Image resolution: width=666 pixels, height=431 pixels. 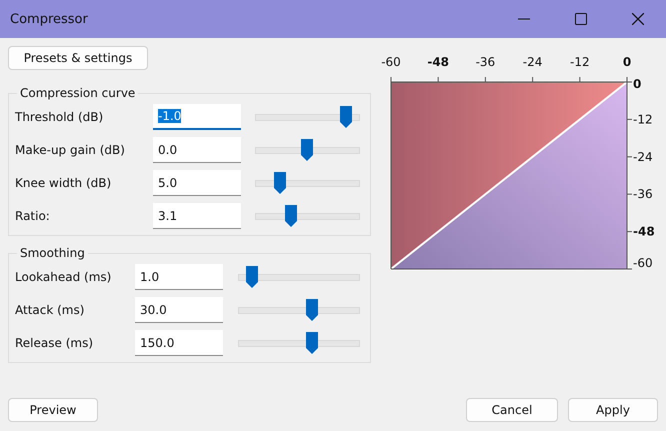 What do you see at coordinates (179, 277) in the screenshot?
I see `input-field: 1.0` at bounding box center [179, 277].